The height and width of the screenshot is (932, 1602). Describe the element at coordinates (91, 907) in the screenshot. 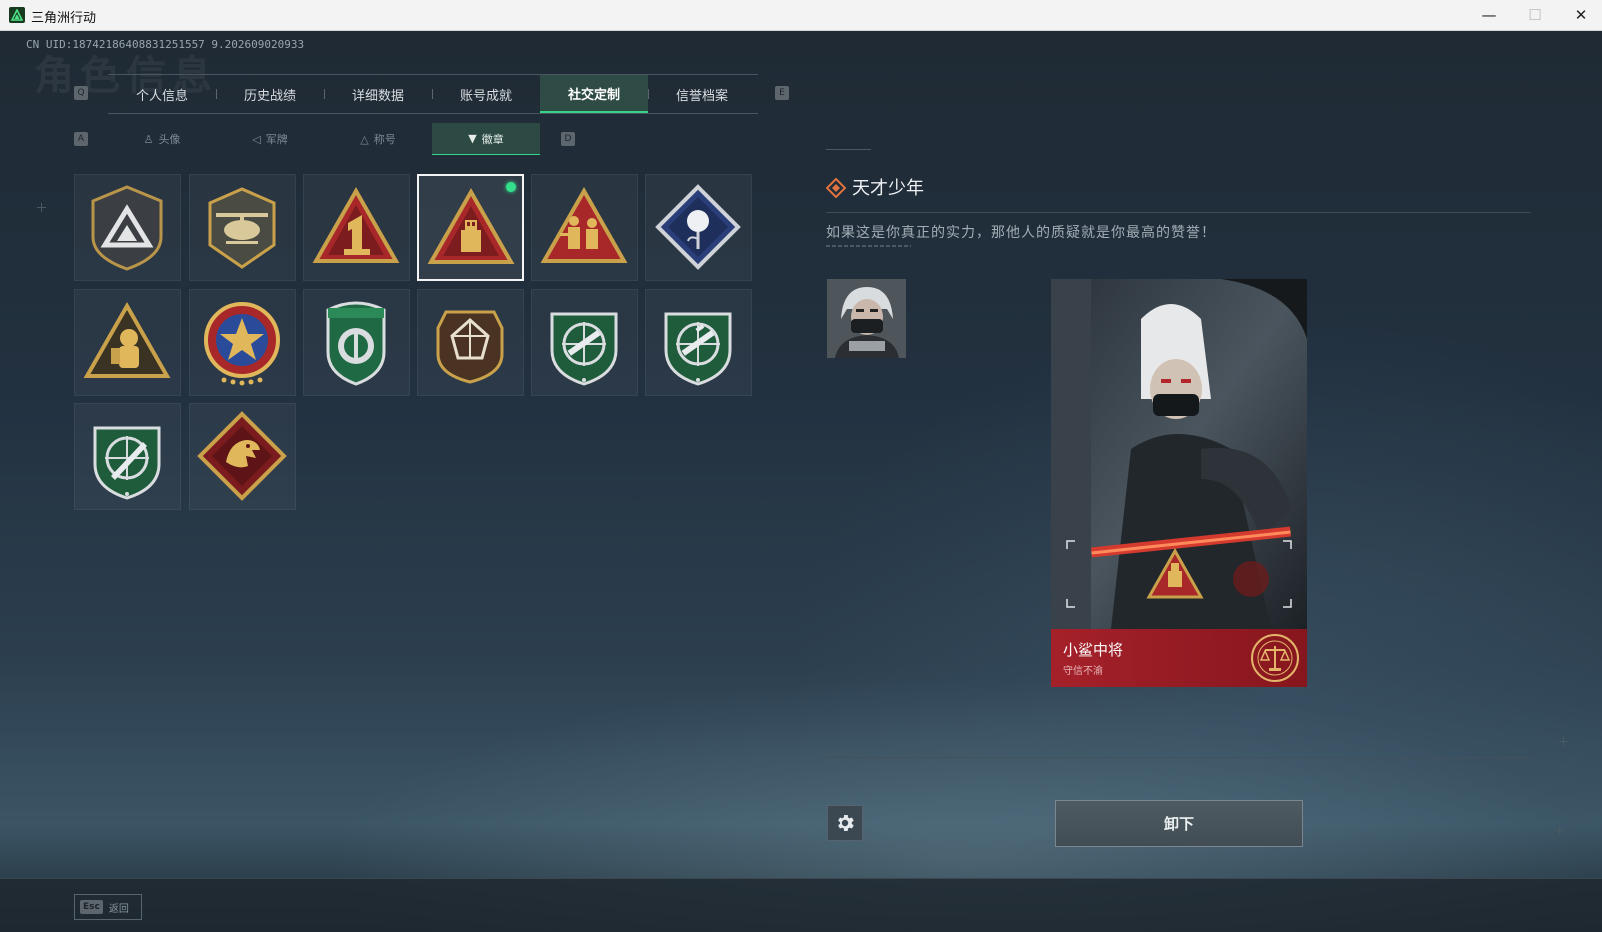

I see `esc-key-hint: Esc` at that location.